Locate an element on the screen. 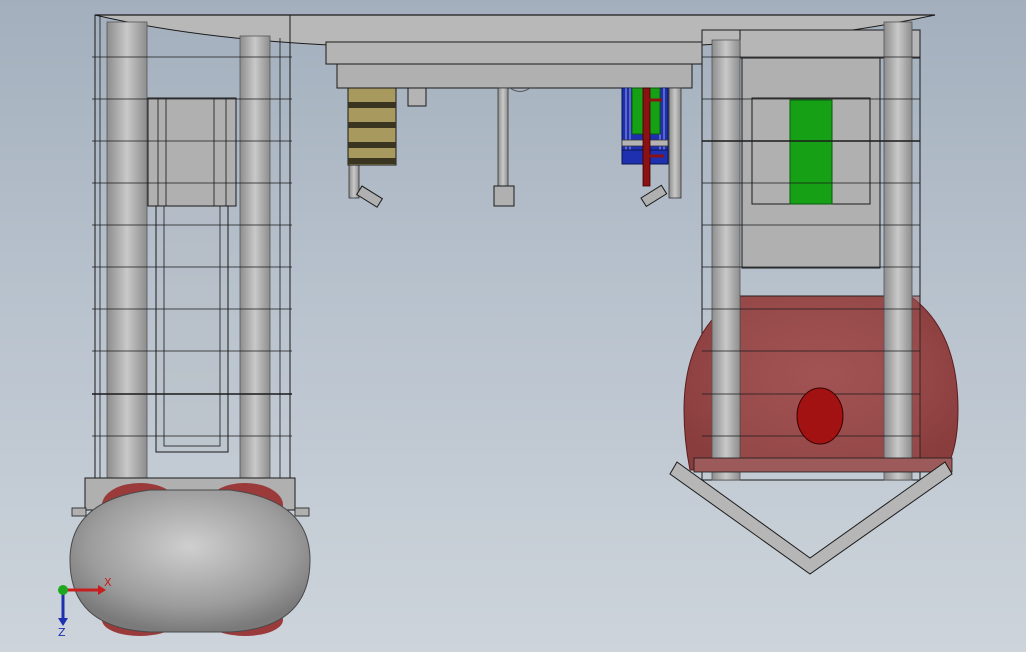  blue-gripper is located at coordinates (645, 137).